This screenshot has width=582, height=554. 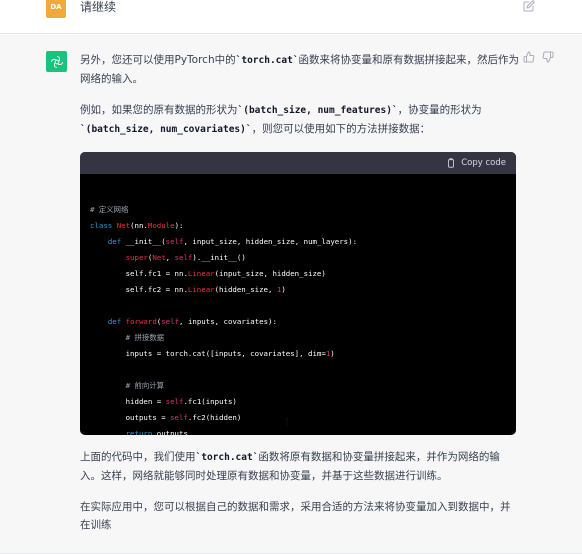 What do you see at coordinates (185, 257) in the screenshot?
I see `code-line: super(Net, self).__init__()` at bounding box center [185, 257].